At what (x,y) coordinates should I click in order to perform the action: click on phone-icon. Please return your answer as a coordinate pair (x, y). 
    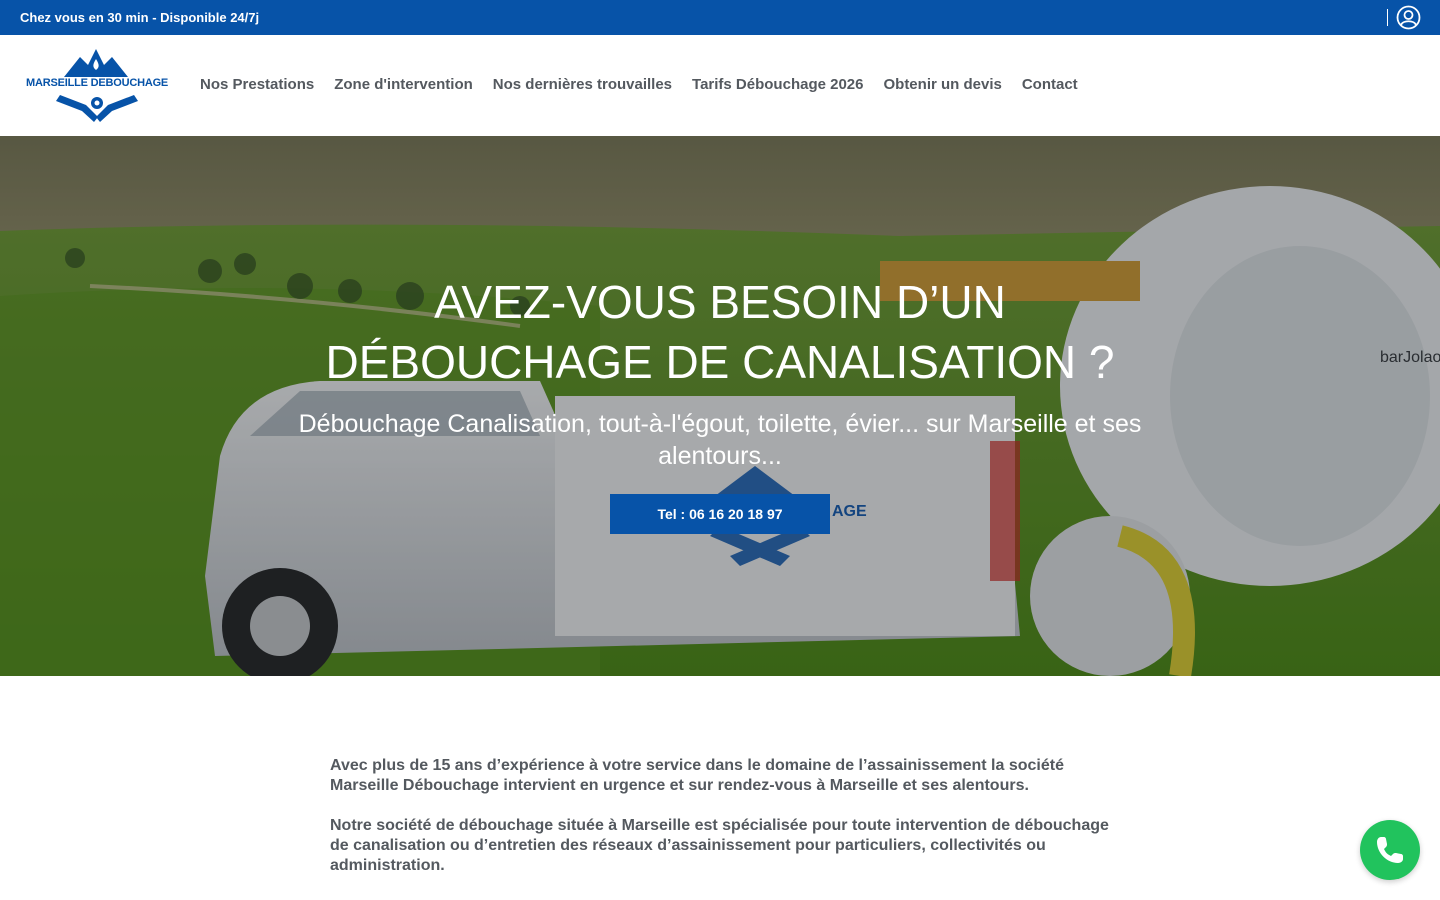
    Looking at the image, I should click on (1390, 850).